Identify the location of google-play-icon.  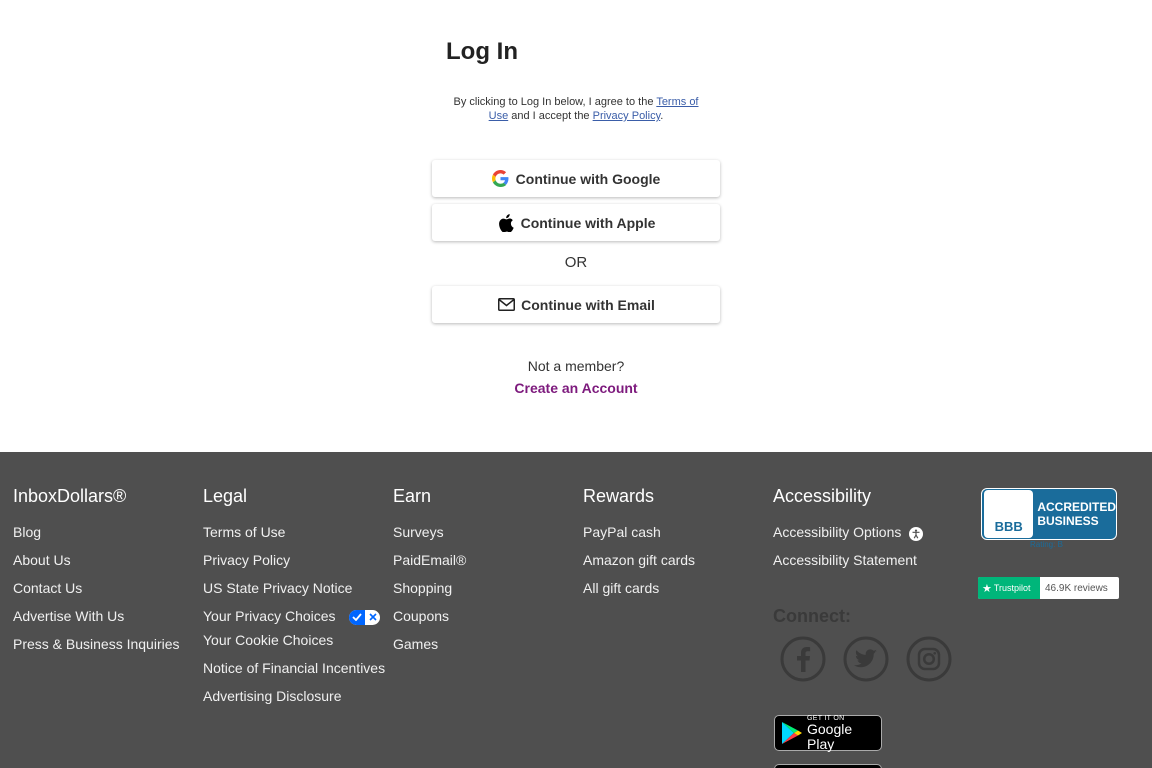
(792, 733).